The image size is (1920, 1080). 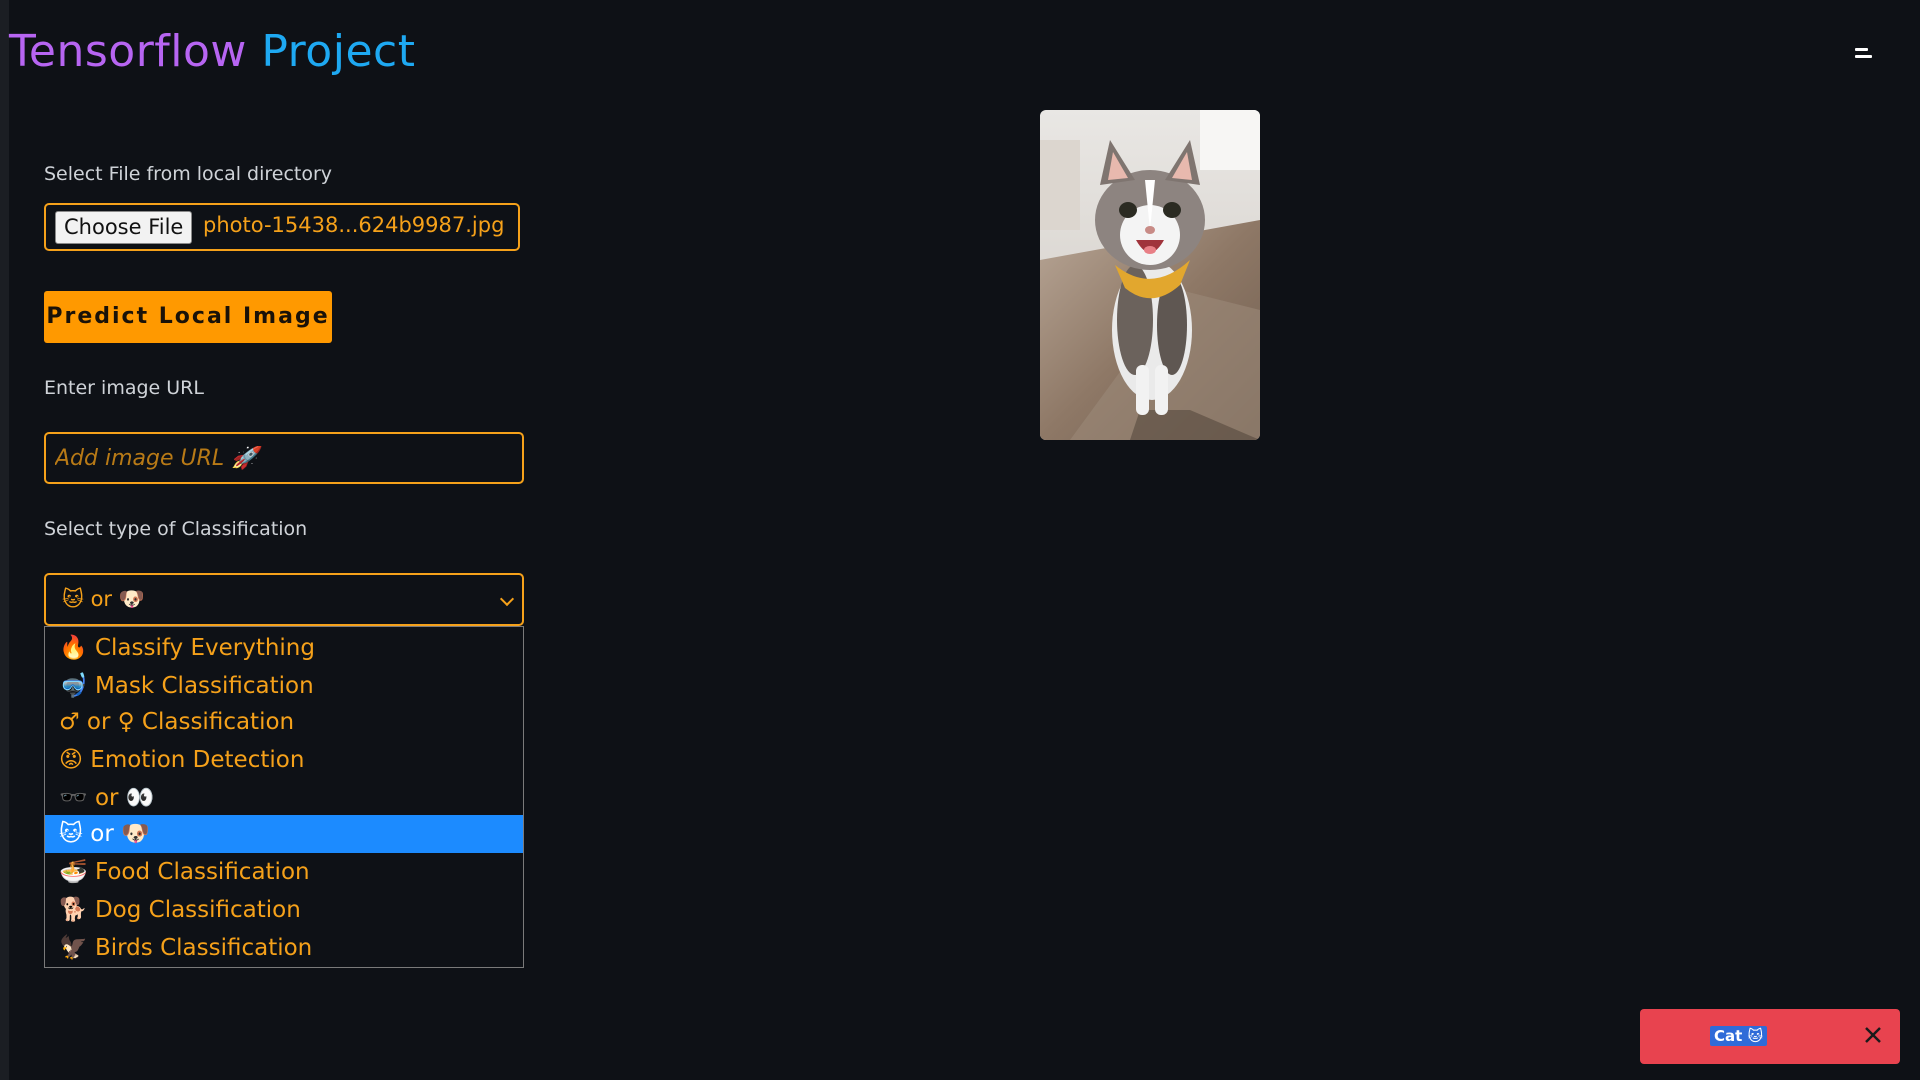 I want to click on choose-file-button: Choose File, so click(x=124, y=227).